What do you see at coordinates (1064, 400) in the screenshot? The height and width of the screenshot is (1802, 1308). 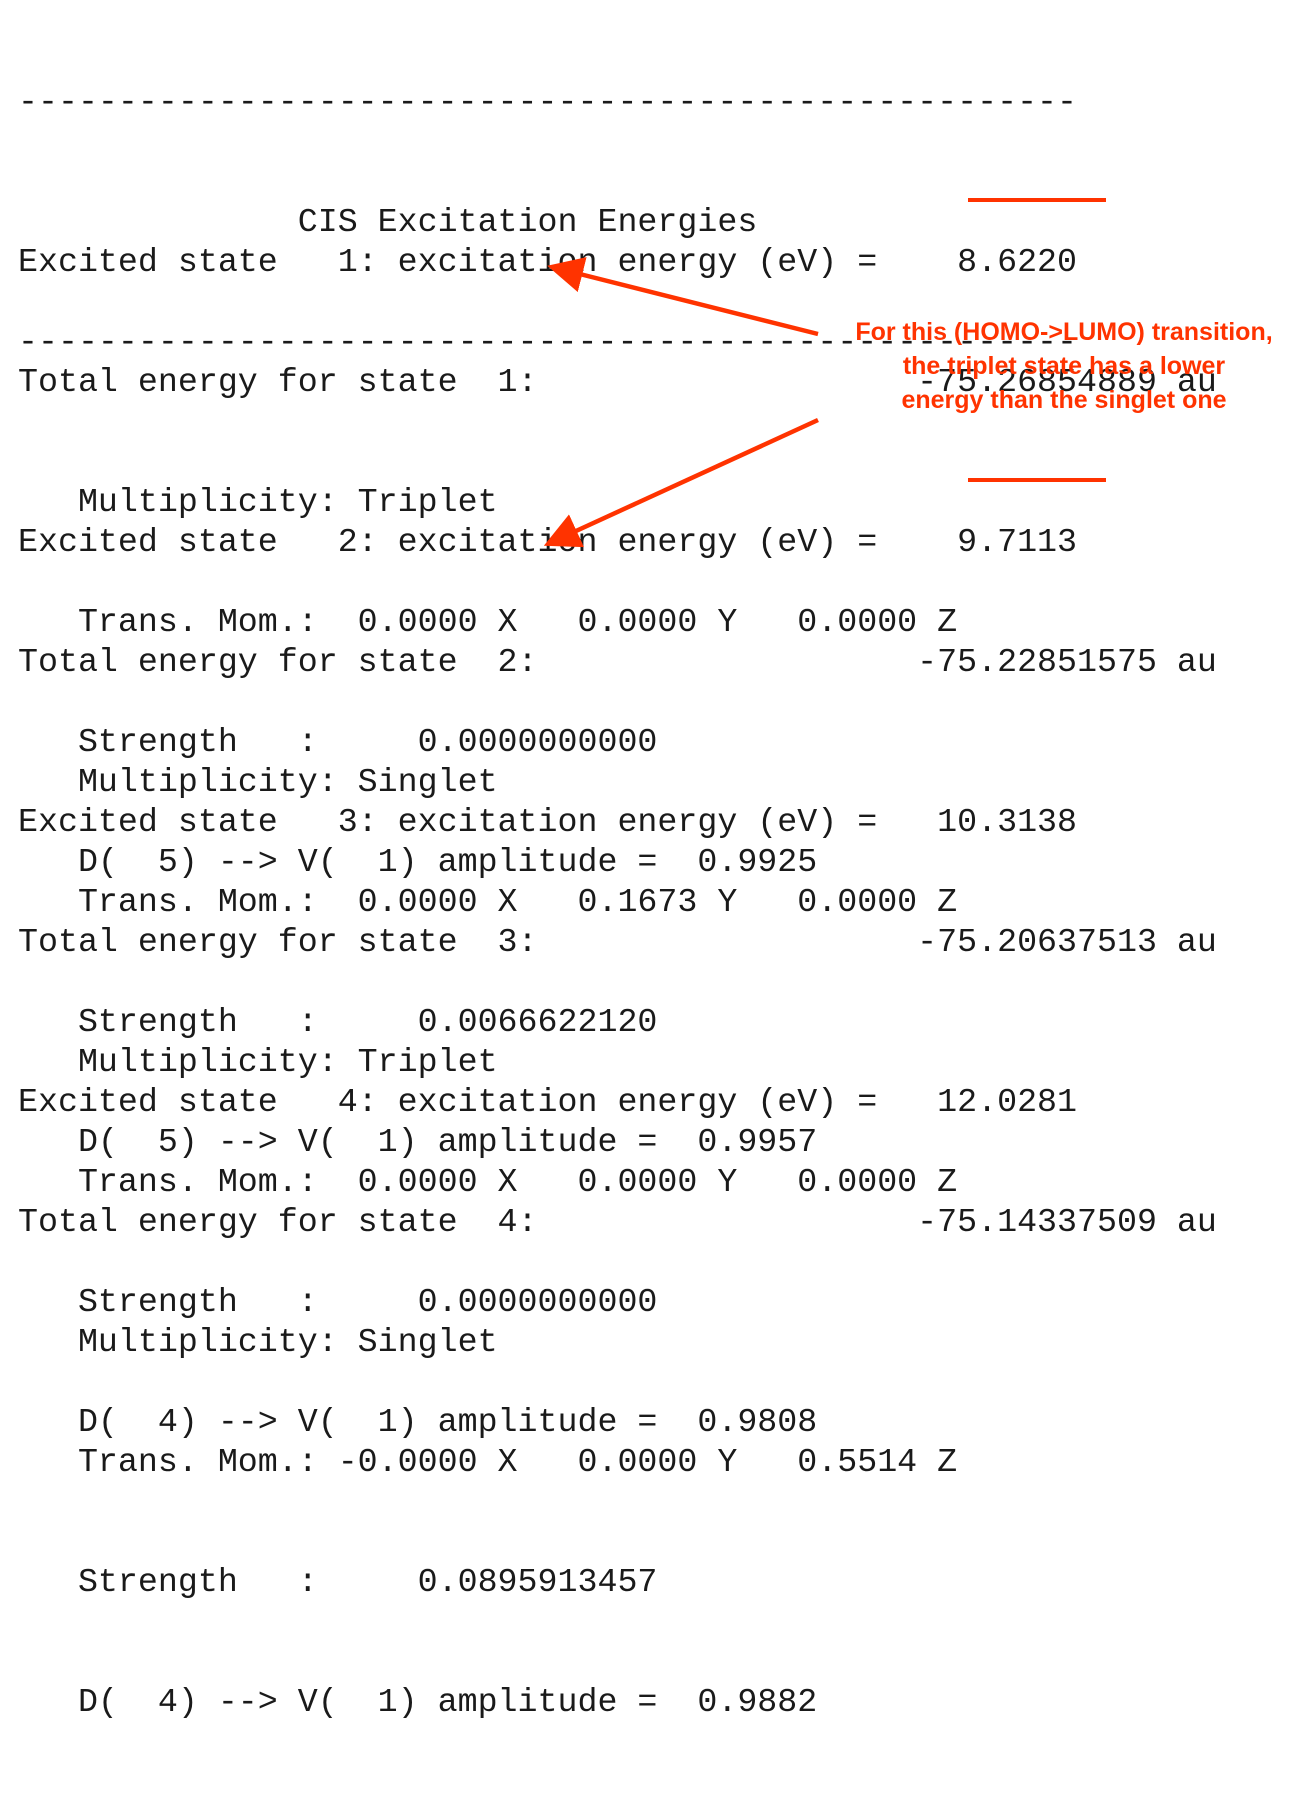 I see `annotation-line-3: energy than the singlet one` at bounding box center [1064, 400].